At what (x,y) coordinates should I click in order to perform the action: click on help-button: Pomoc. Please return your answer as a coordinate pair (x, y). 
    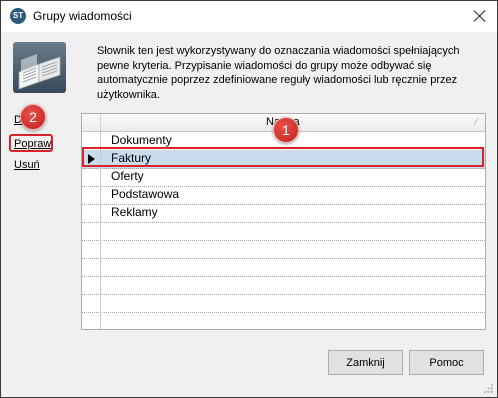
    Looking at the image, I should click on (446, 362).